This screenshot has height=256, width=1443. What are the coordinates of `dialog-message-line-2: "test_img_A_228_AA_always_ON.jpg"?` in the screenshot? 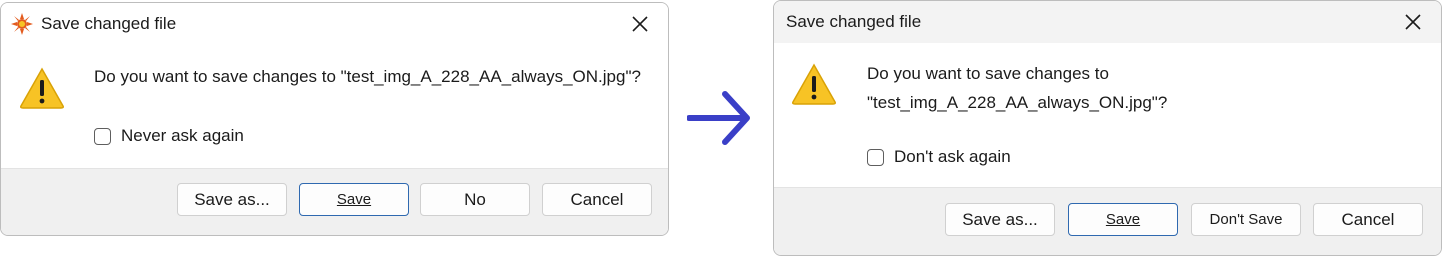 It's located at (1017, 102).